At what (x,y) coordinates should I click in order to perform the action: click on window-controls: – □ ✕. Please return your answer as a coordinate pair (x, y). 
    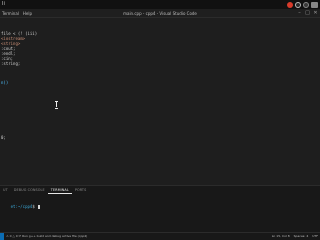
    Looking at the image, I should click on (307, 13).